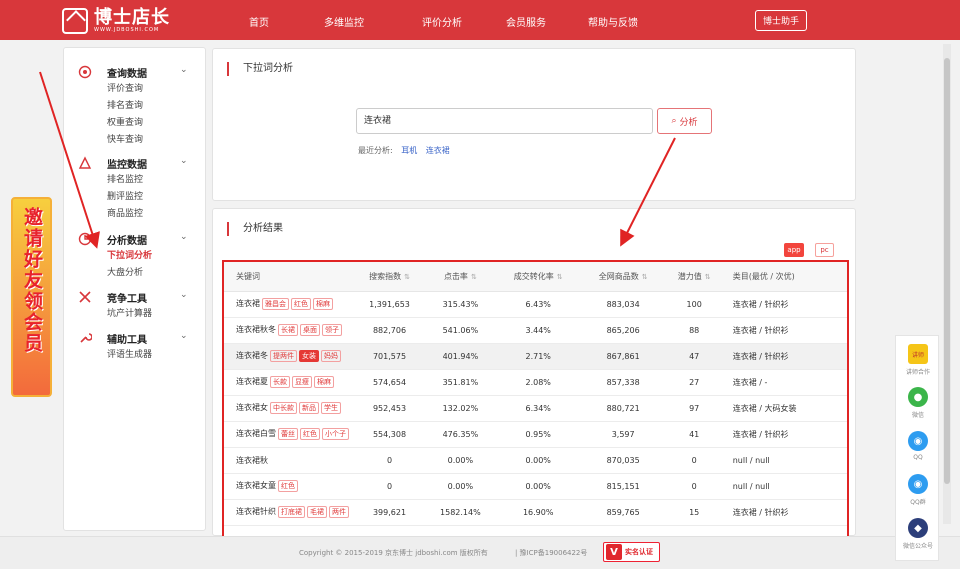 The width and height of the screenshot is (960, 569). What do you see at coordinates (460, 356) in the screenshot?
I see `cell-ctr: 401.94%` at bounding box center [460, 356].